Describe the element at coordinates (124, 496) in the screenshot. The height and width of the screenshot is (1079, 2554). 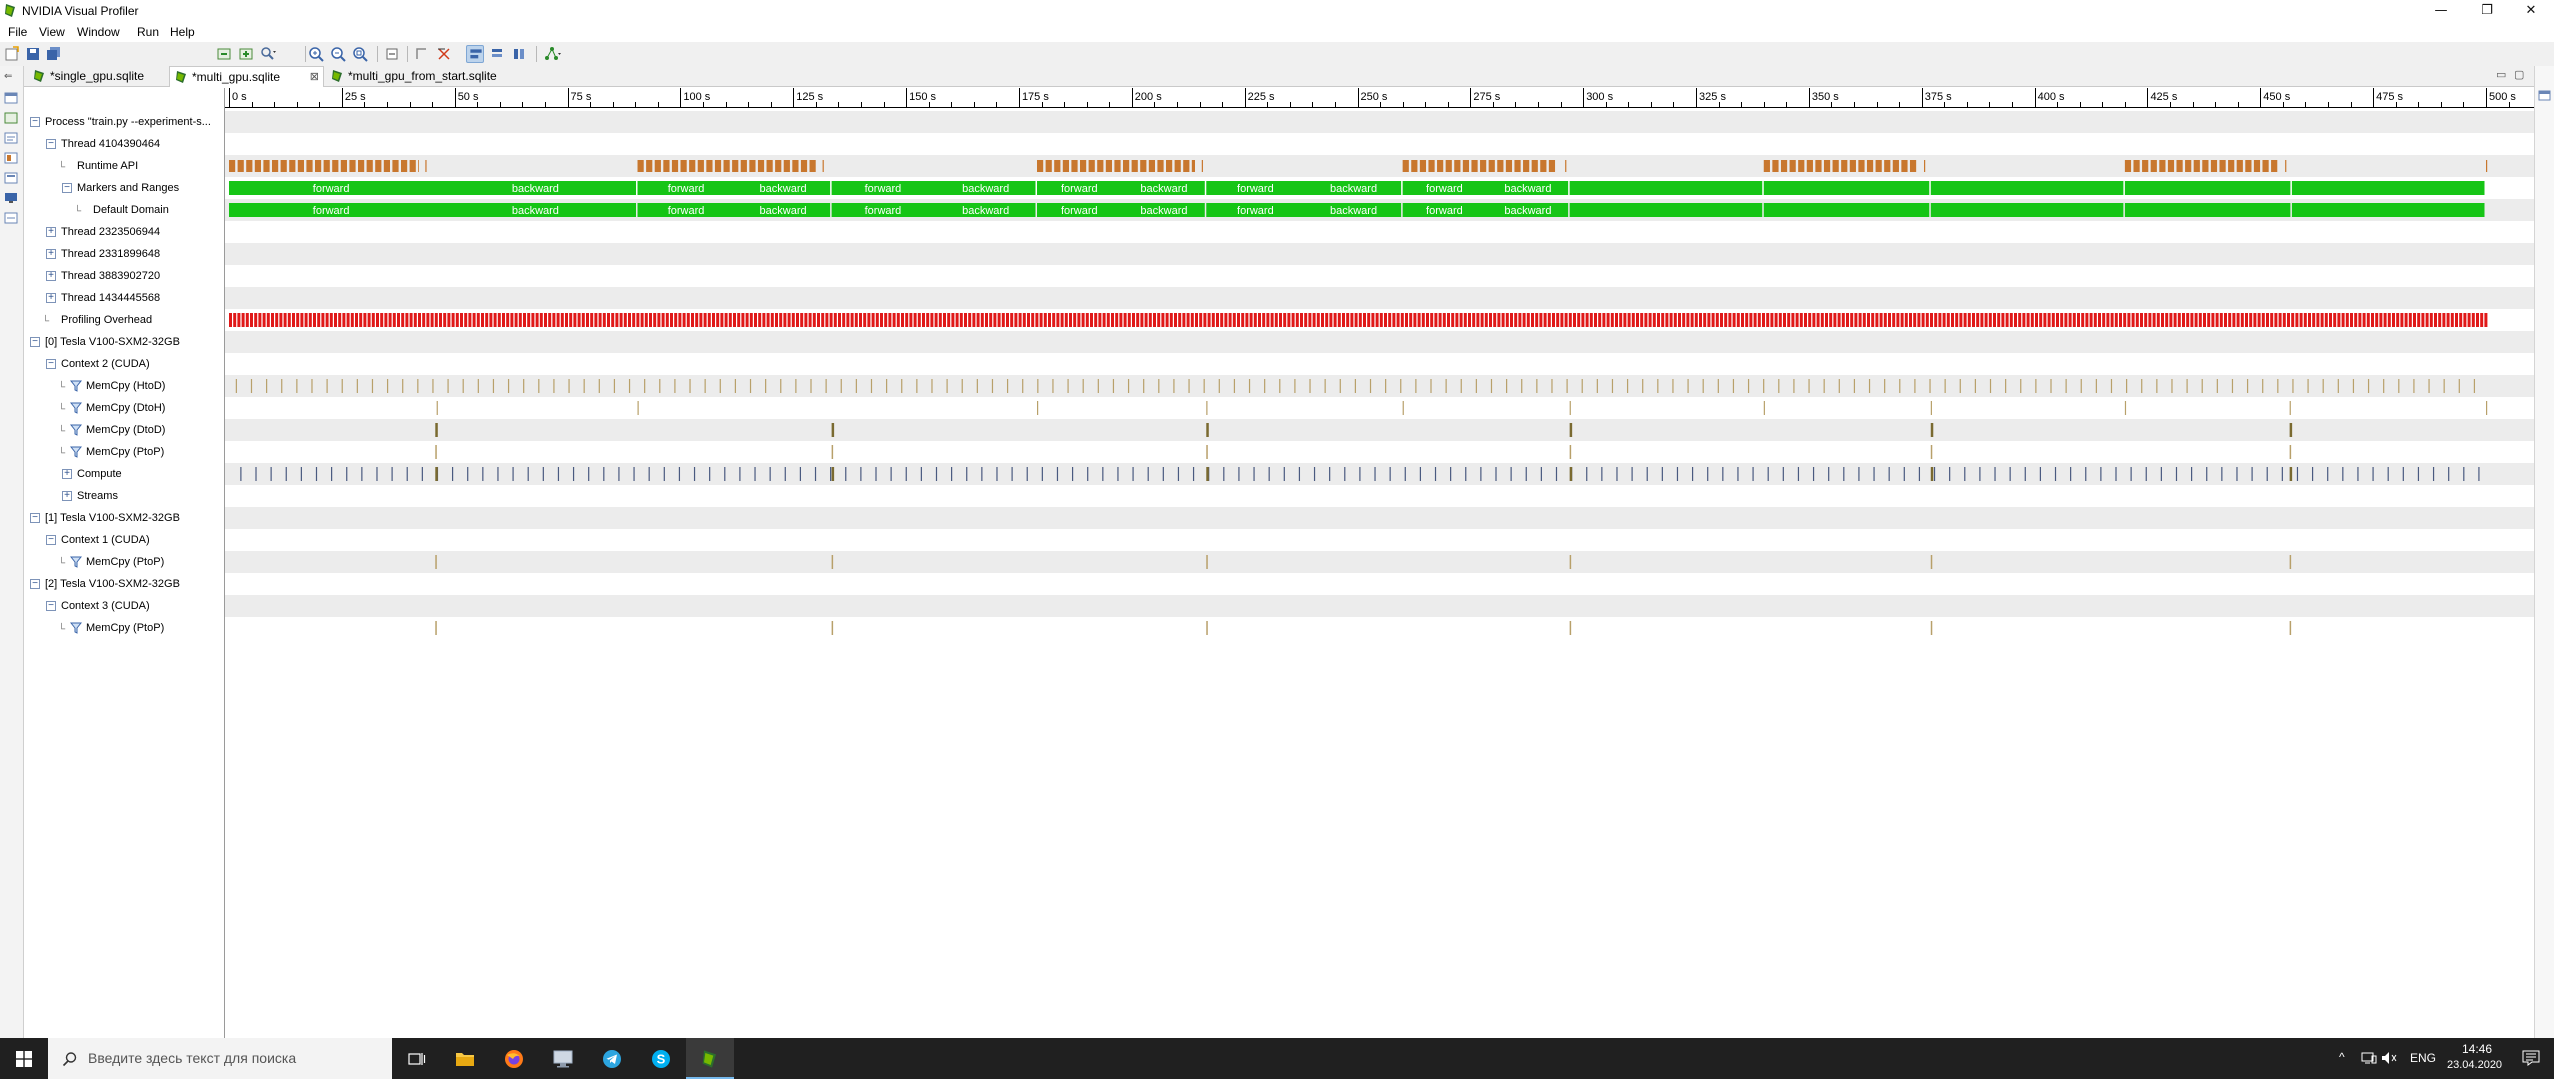
I see `tree-row: + Streams` at that location.